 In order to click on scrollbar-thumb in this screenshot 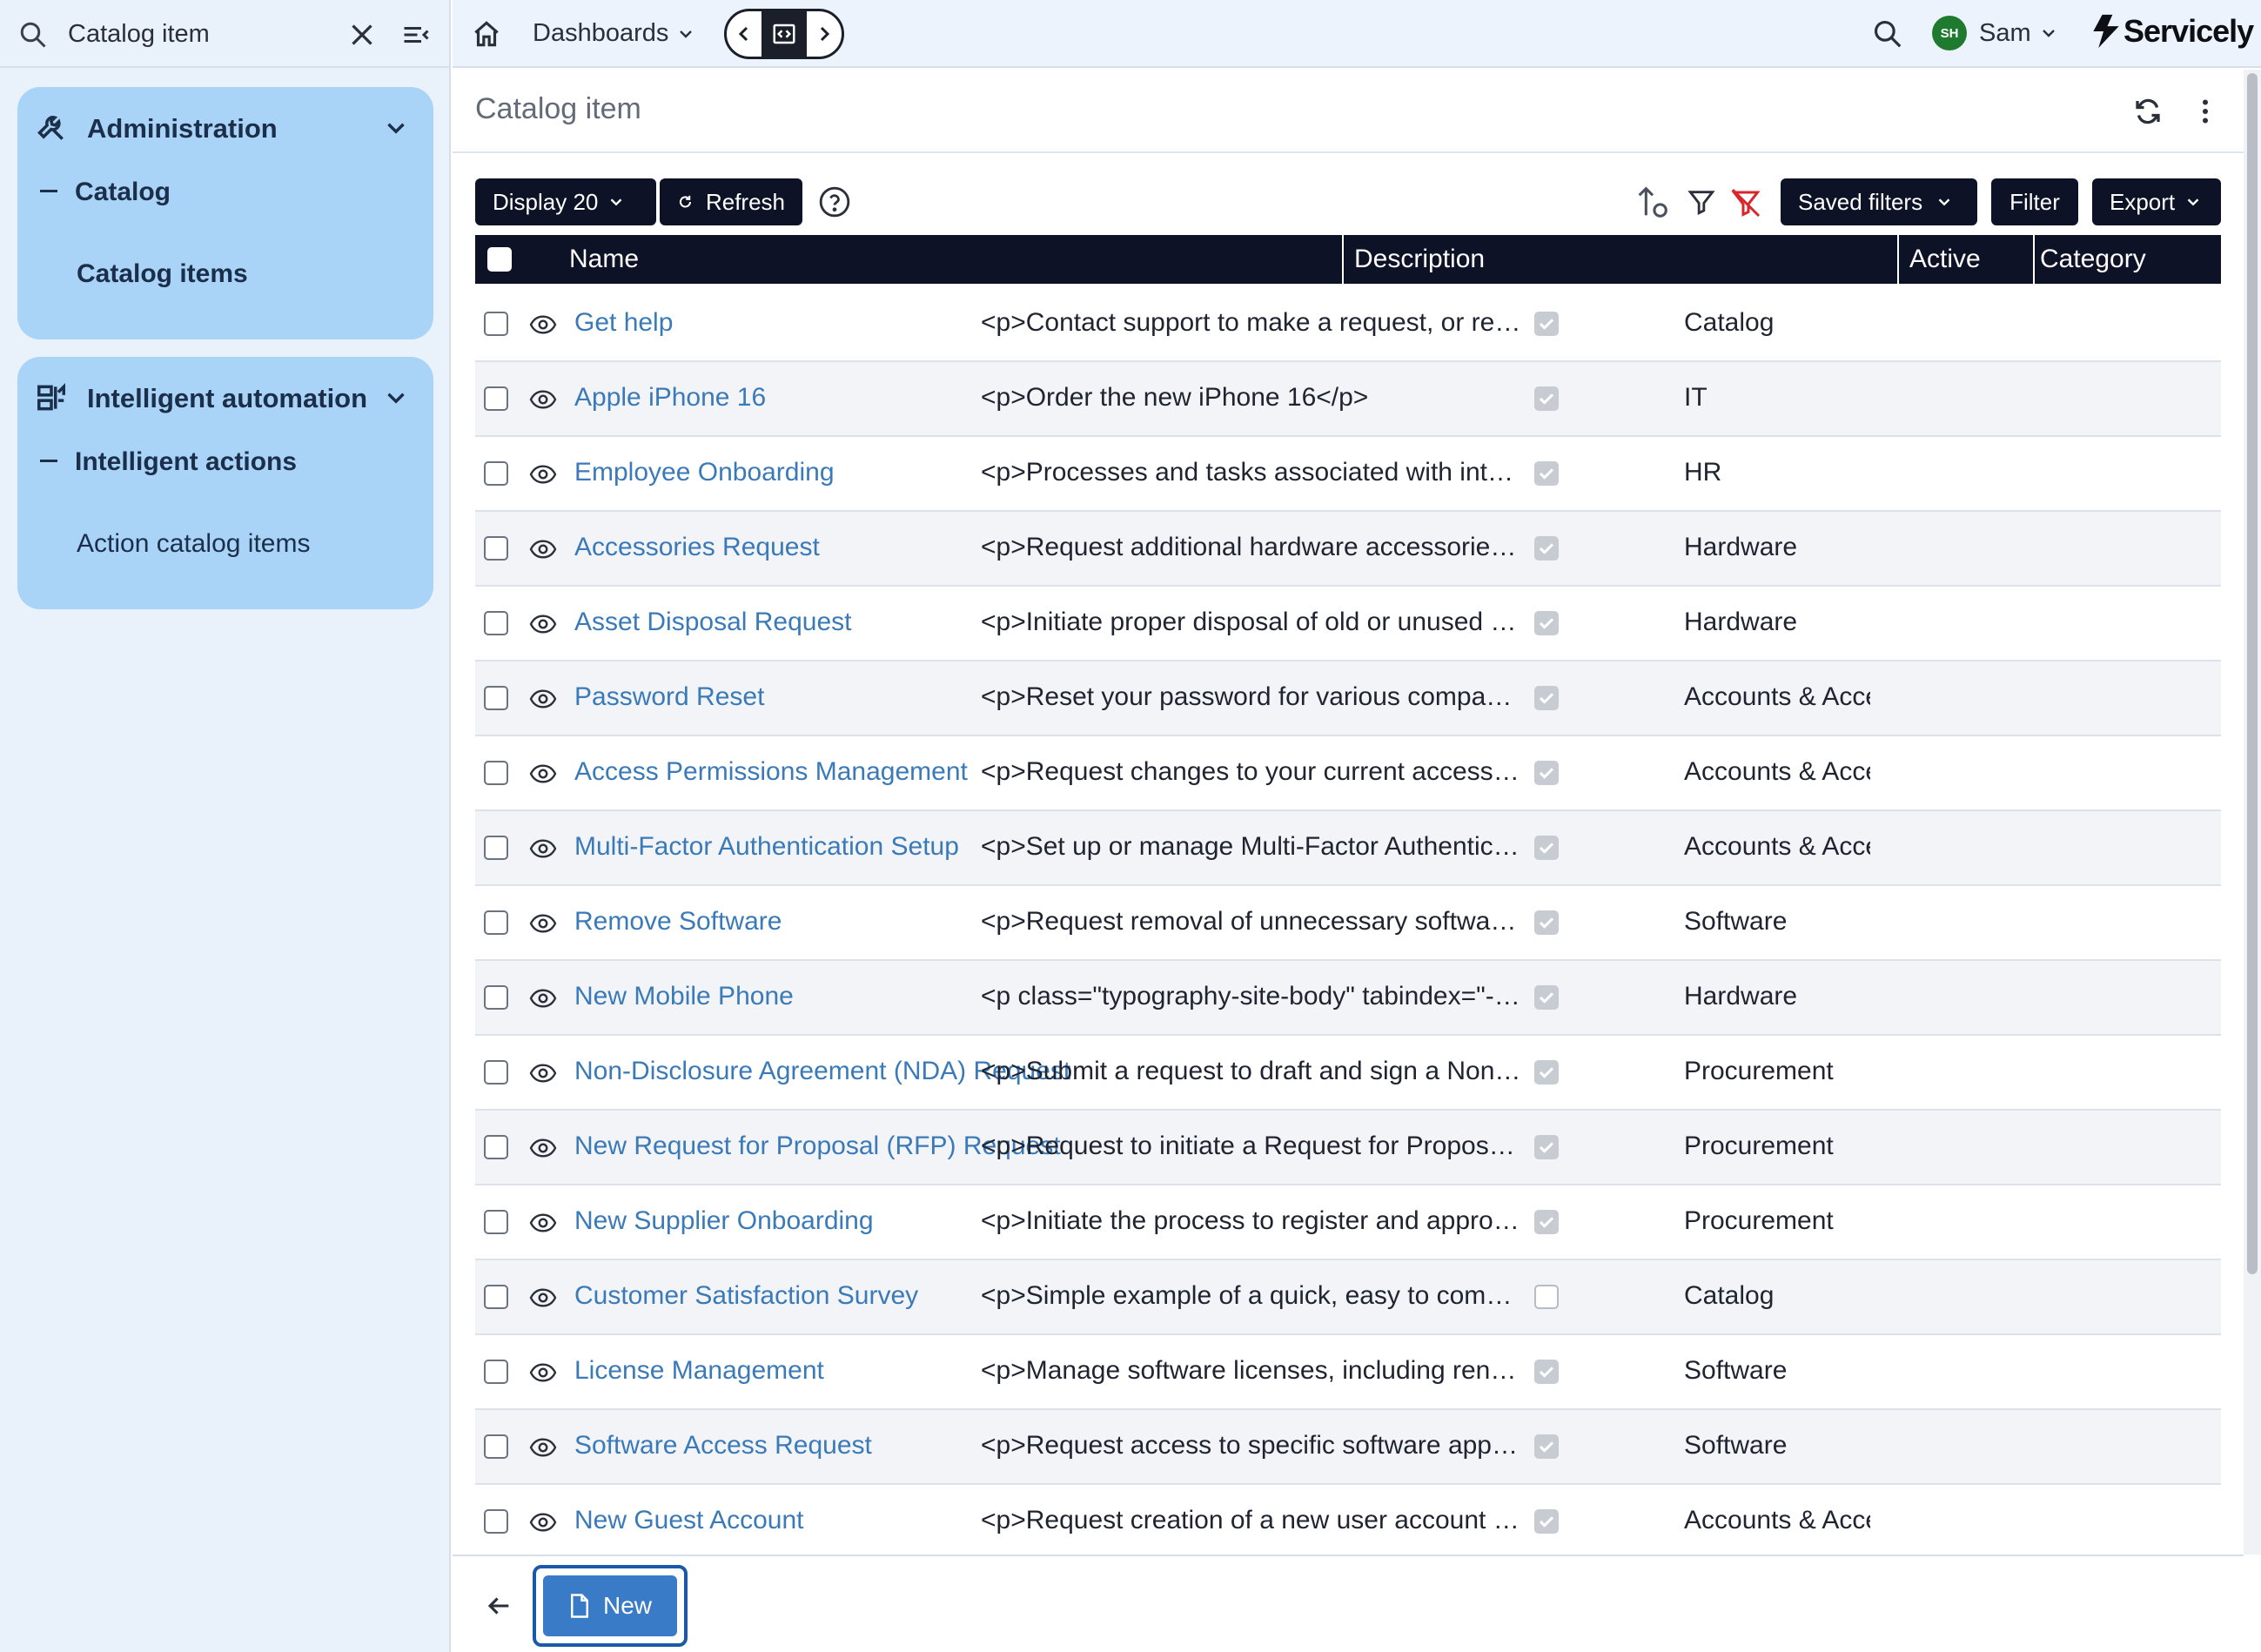, I will do `click(2252, 674)`.